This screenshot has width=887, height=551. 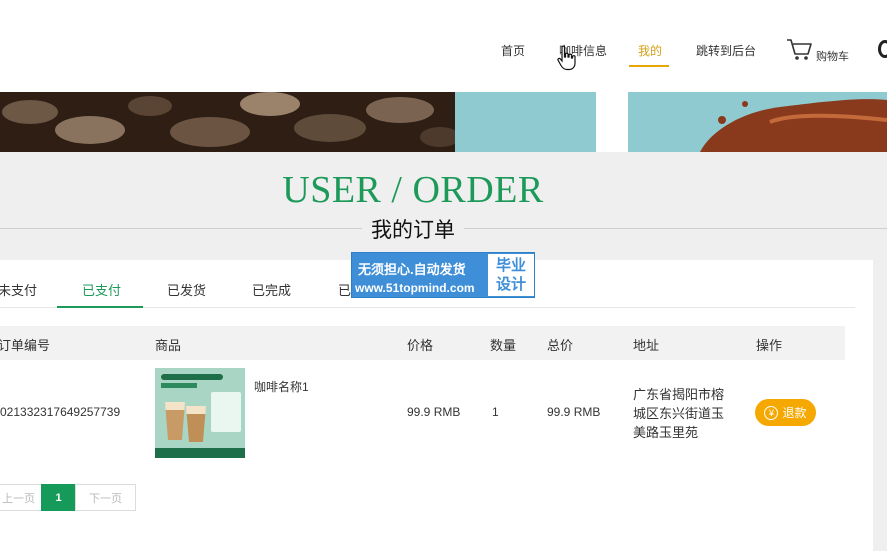 I want to click on yen-icon: ¥, so click(x=771, y=412).